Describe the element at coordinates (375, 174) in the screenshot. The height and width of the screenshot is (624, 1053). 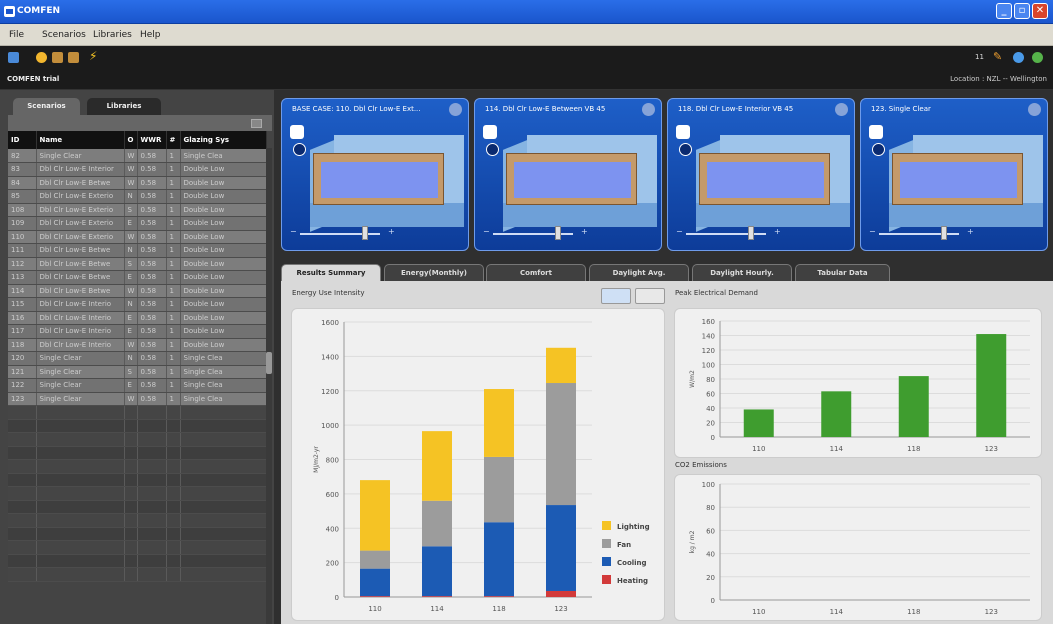
I see `scenario-card: BASE CASE: 110. Dbl Clr Low-E Ext... − +` at that location.